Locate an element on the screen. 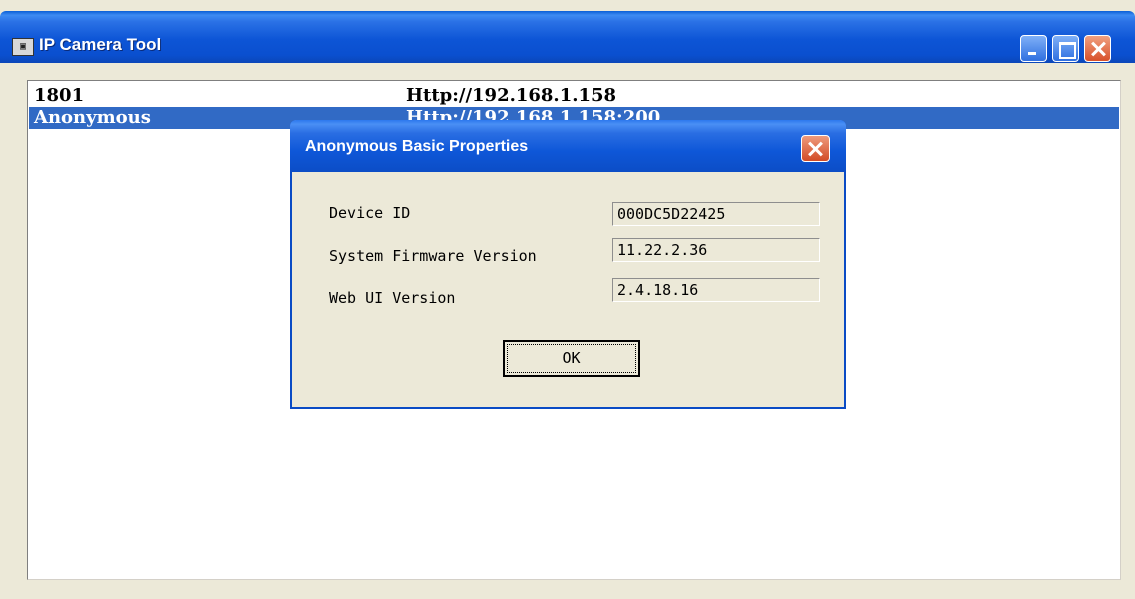  dialog-titlebar: Anonymous Basic Properties is located at coordinates (568, 146).